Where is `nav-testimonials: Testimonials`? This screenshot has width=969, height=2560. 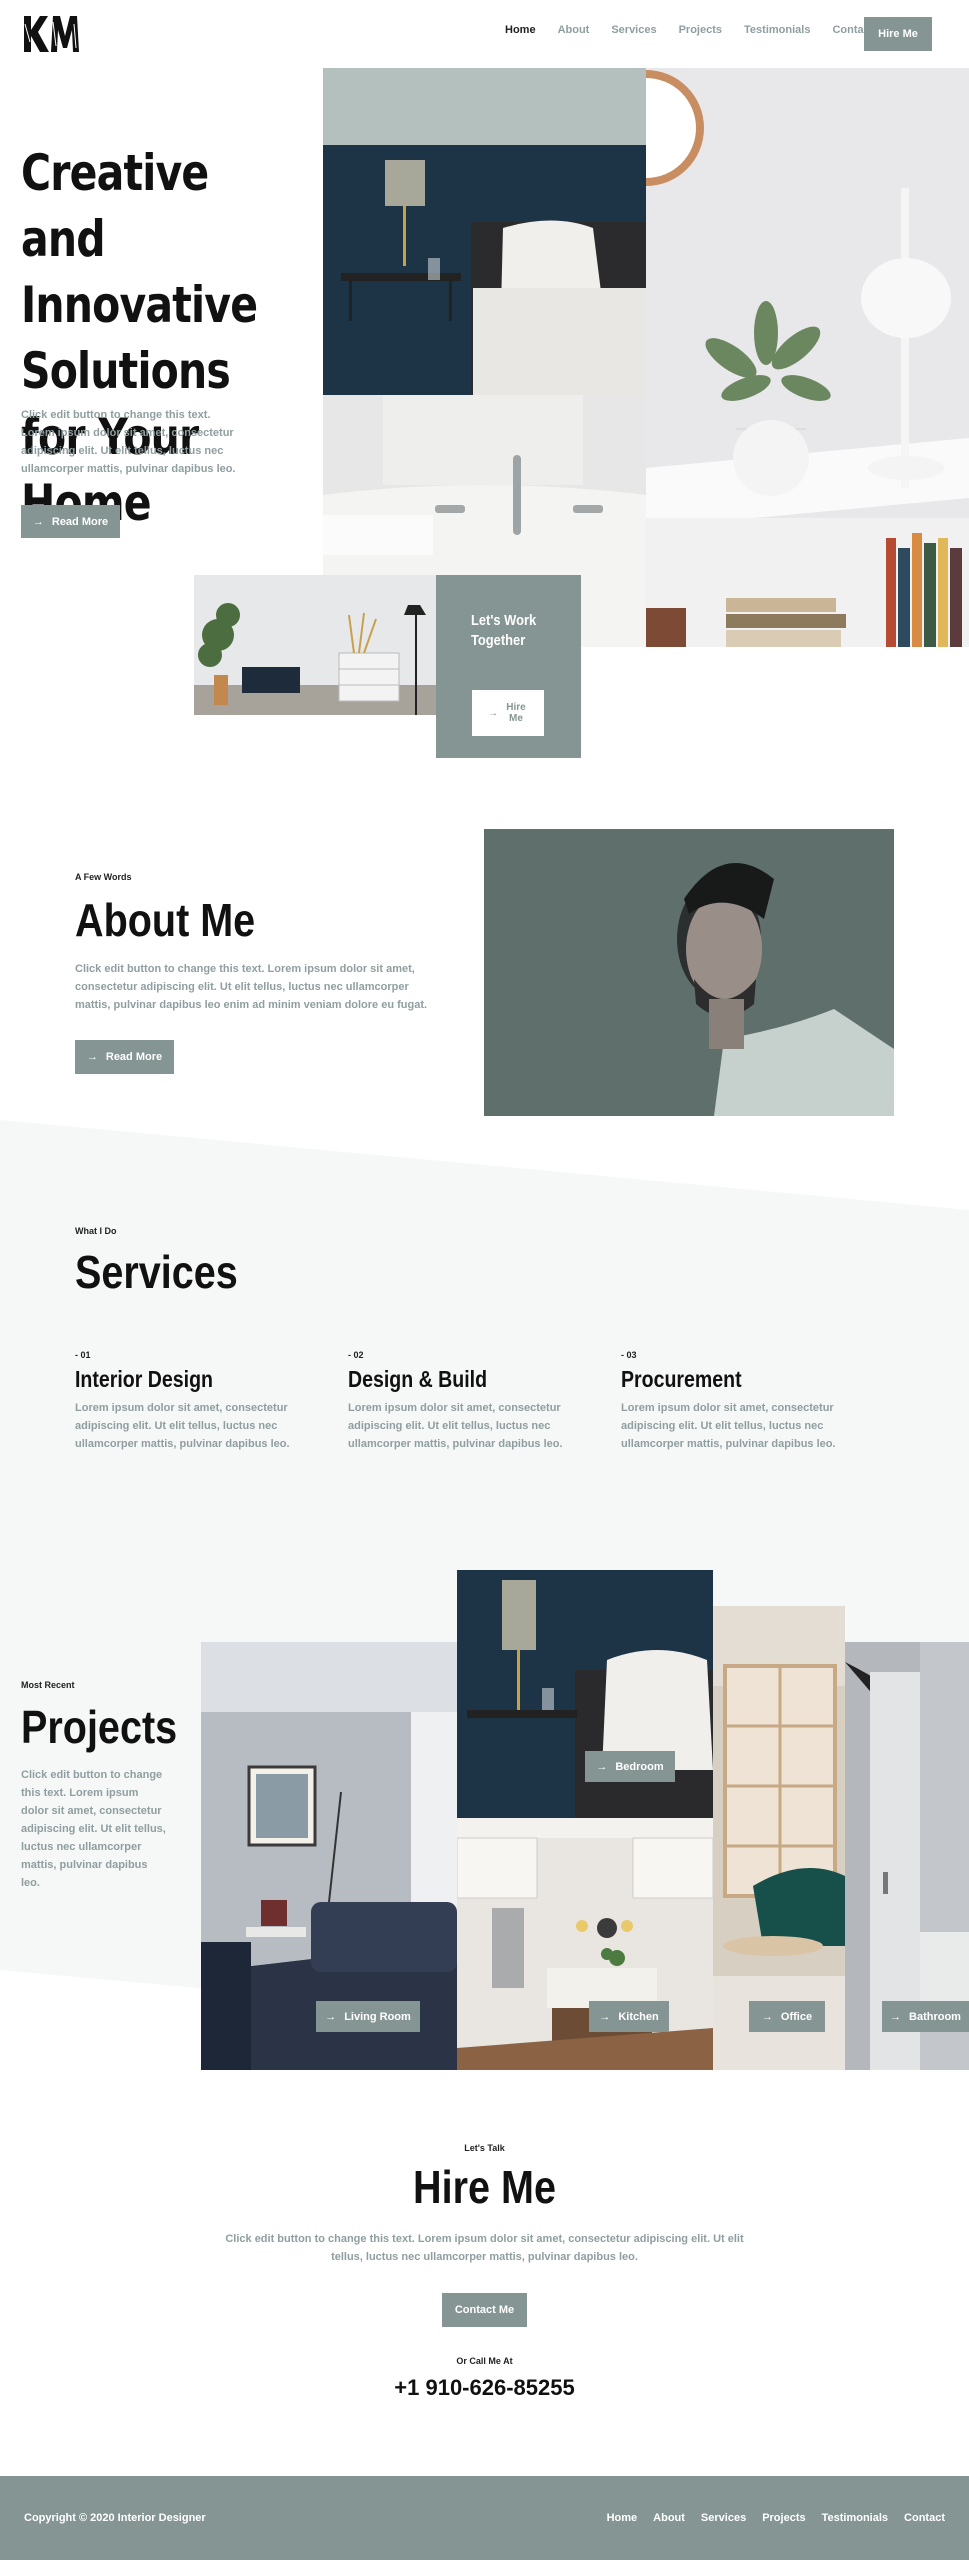
nav-testimonials: Testimonials is located at coordinates (777, 30).